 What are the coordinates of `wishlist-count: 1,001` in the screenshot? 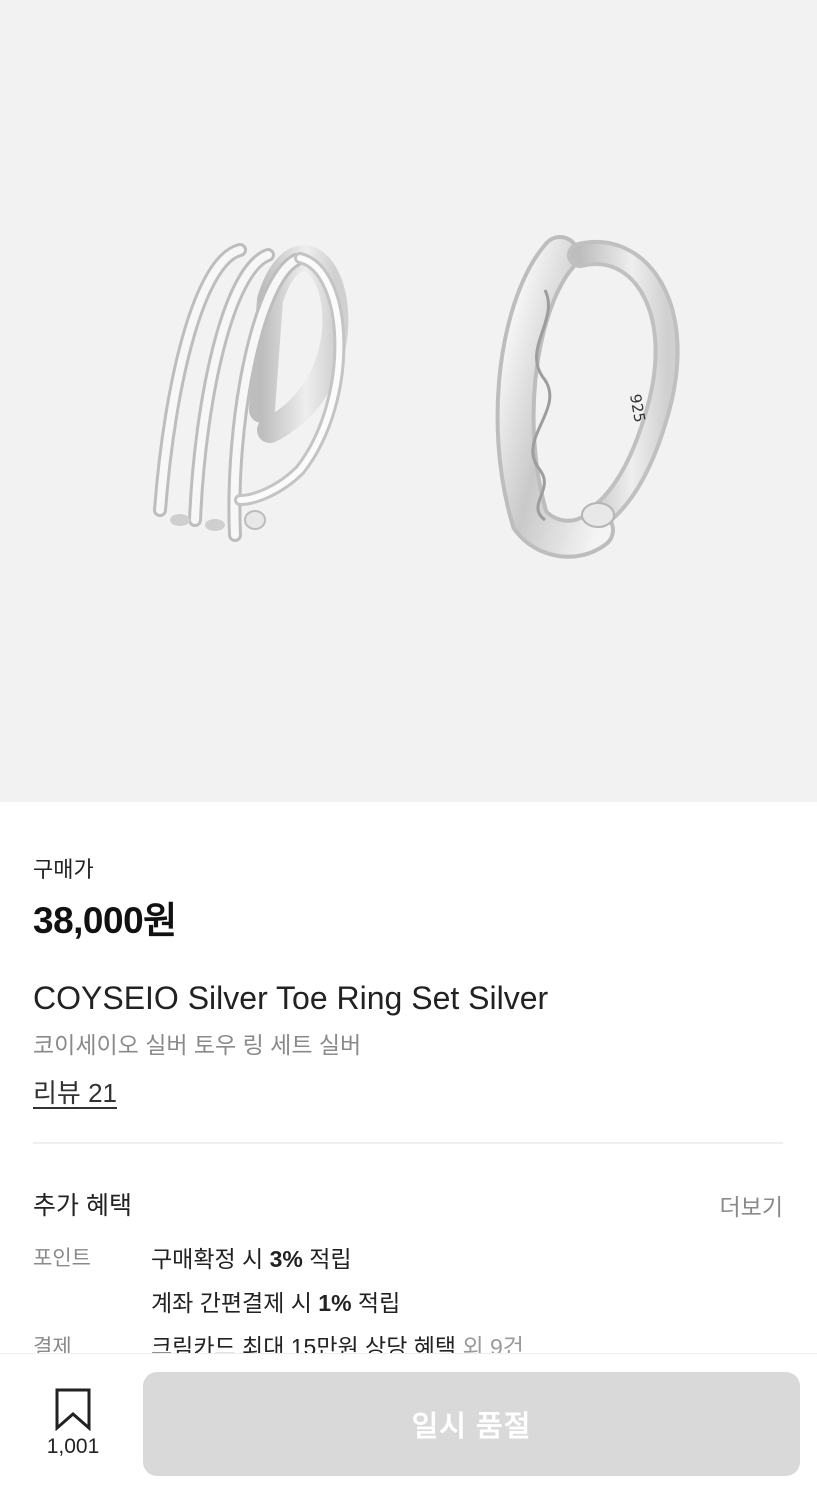 It's located at (73, 1446).